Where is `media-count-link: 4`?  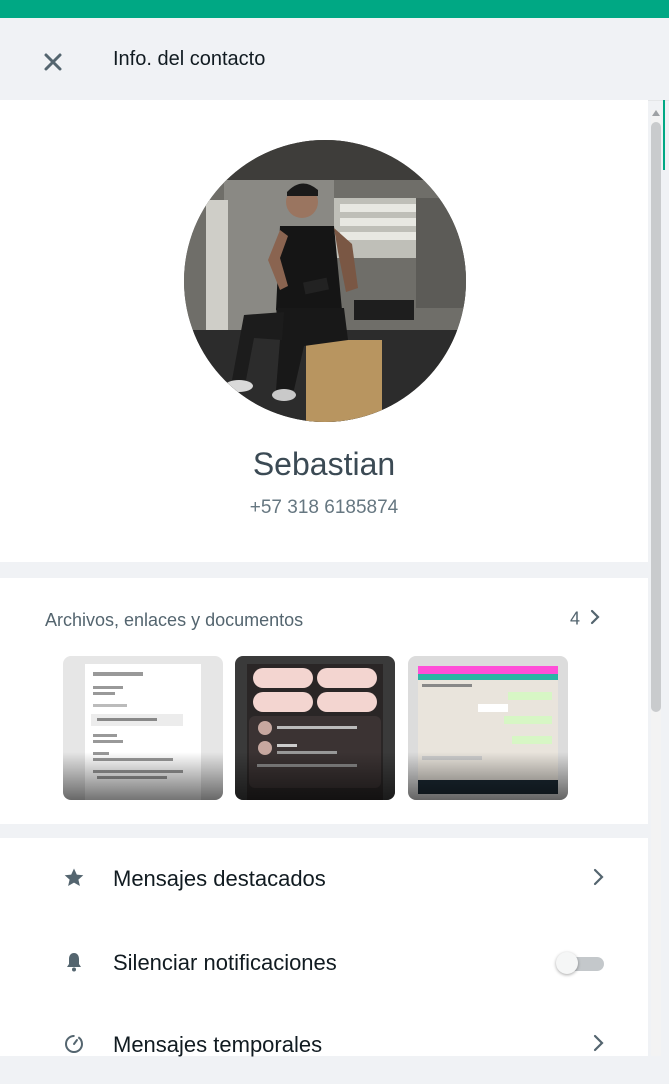 media-count-link: 4 is located at coordinates (585, 619).